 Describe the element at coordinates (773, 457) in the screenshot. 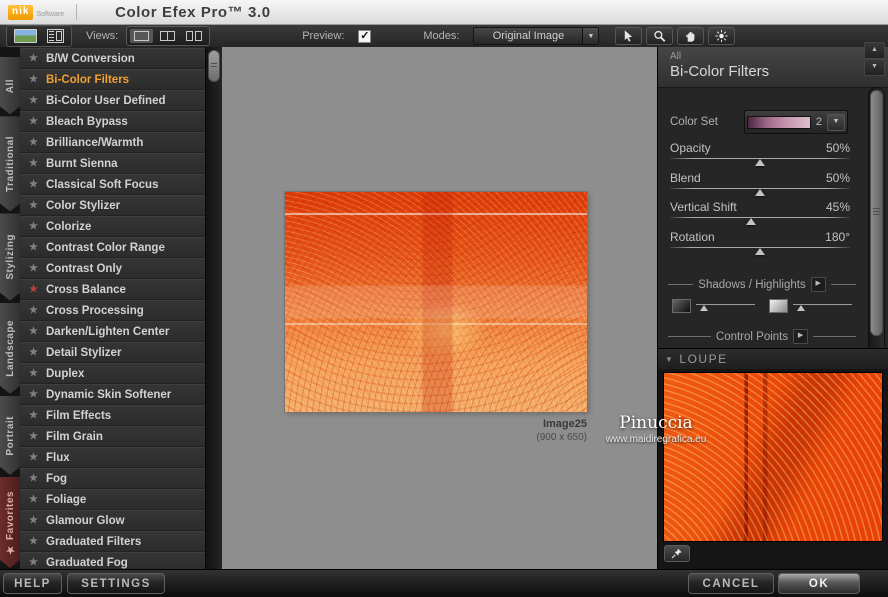

I see `loupe-image` at that location.